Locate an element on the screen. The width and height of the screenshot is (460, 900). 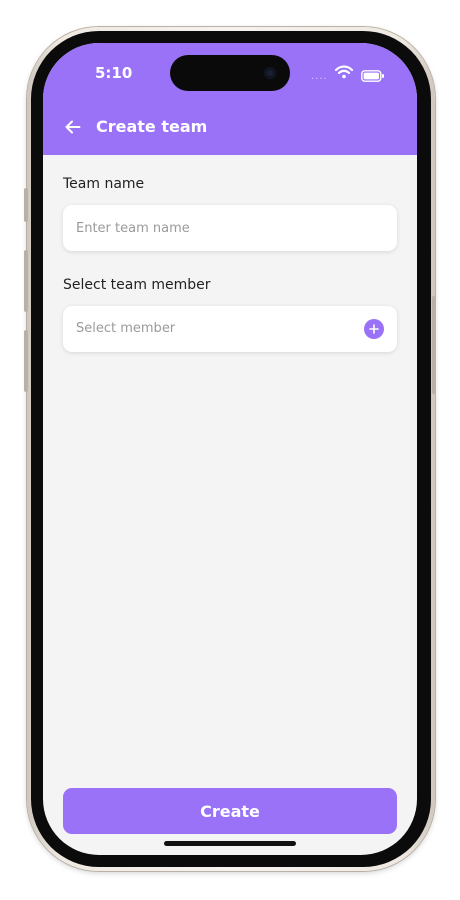
team-name-input is located at coordinates (230, 228).